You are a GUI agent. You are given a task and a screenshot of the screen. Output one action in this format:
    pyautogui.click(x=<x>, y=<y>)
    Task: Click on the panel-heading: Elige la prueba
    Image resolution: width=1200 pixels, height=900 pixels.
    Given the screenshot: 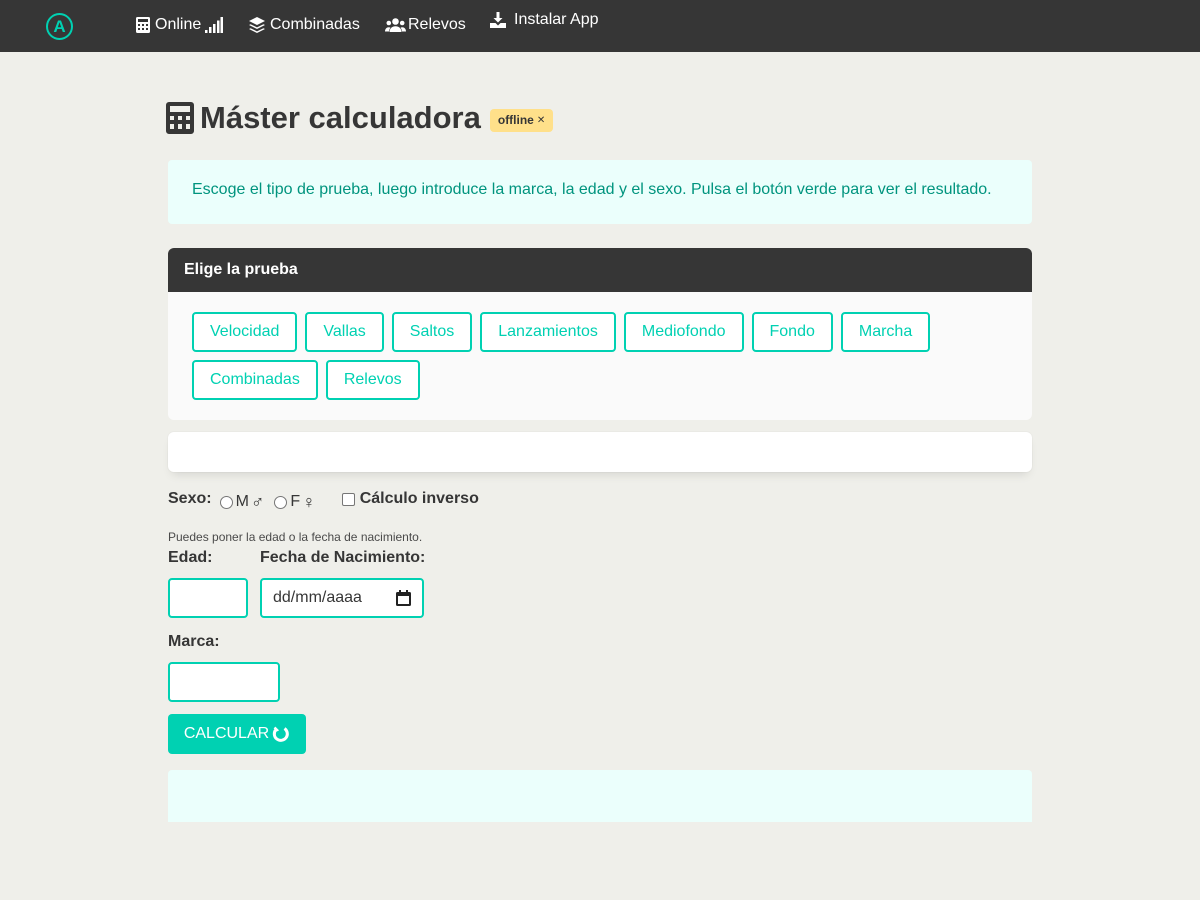 What is the action you would take?
    pyautogui.click(x=600, y=270)
    